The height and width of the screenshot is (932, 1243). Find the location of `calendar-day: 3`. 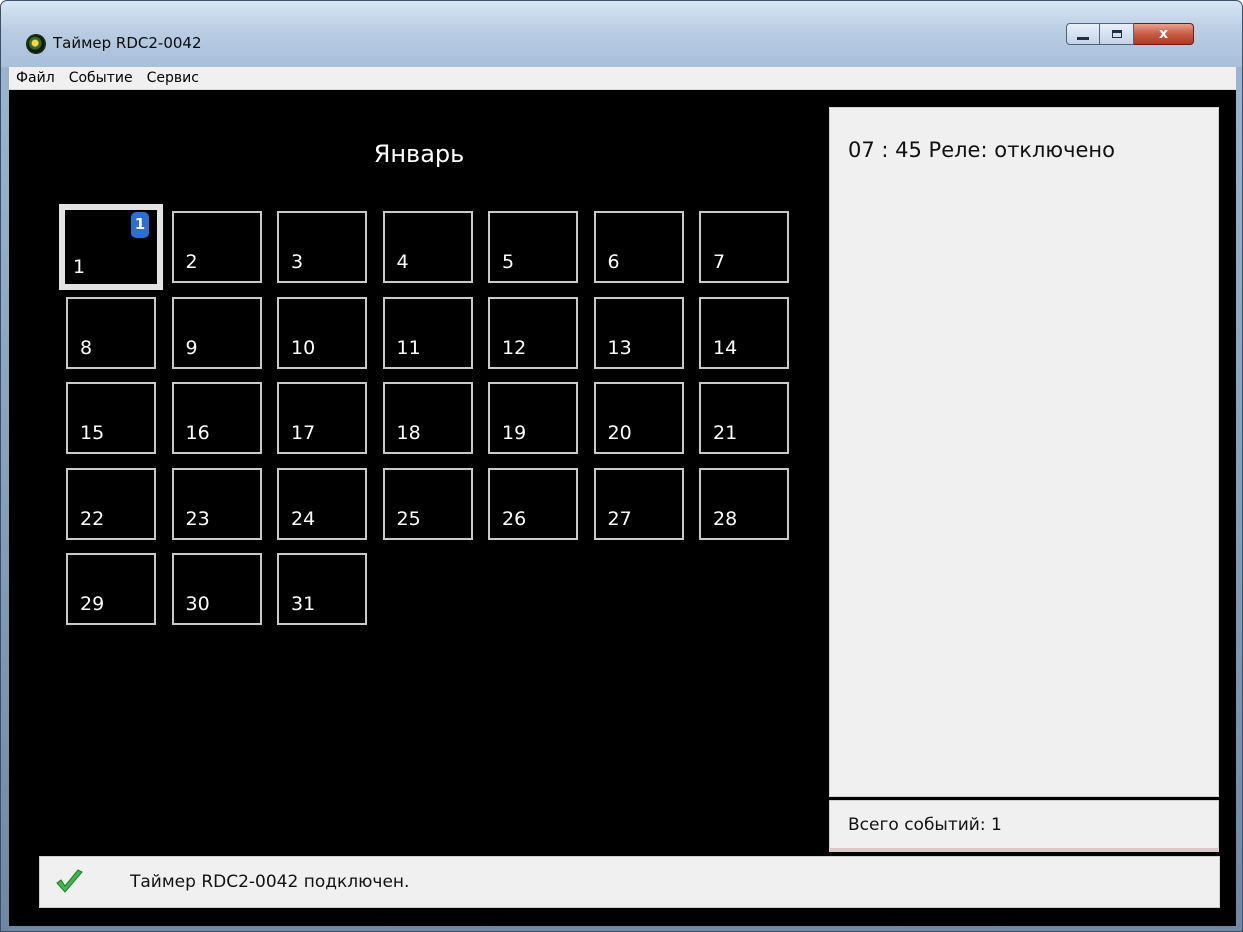

calendar-day: 3 is located at coordinates (322, 247).